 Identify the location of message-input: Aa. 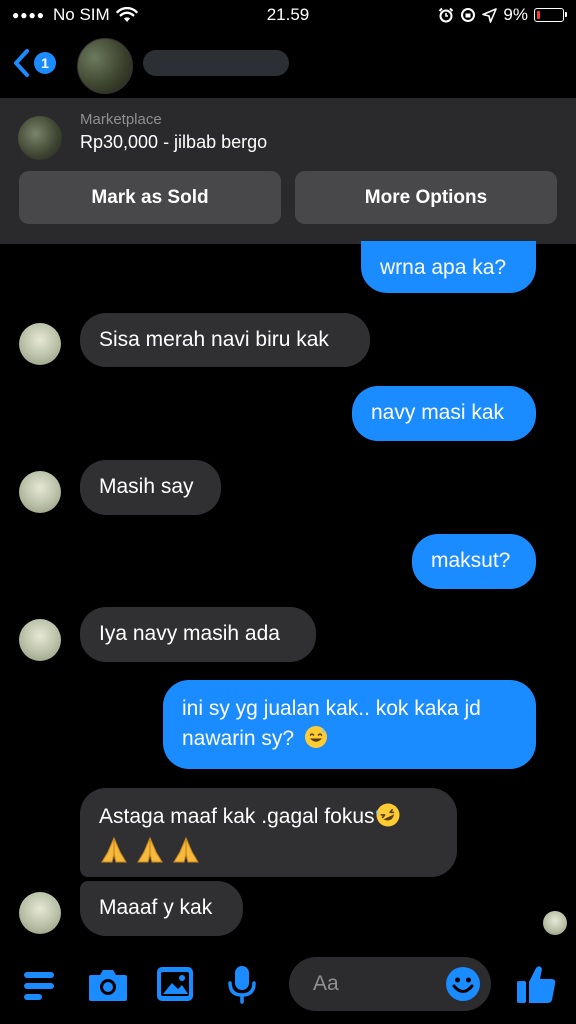
(390, 984).